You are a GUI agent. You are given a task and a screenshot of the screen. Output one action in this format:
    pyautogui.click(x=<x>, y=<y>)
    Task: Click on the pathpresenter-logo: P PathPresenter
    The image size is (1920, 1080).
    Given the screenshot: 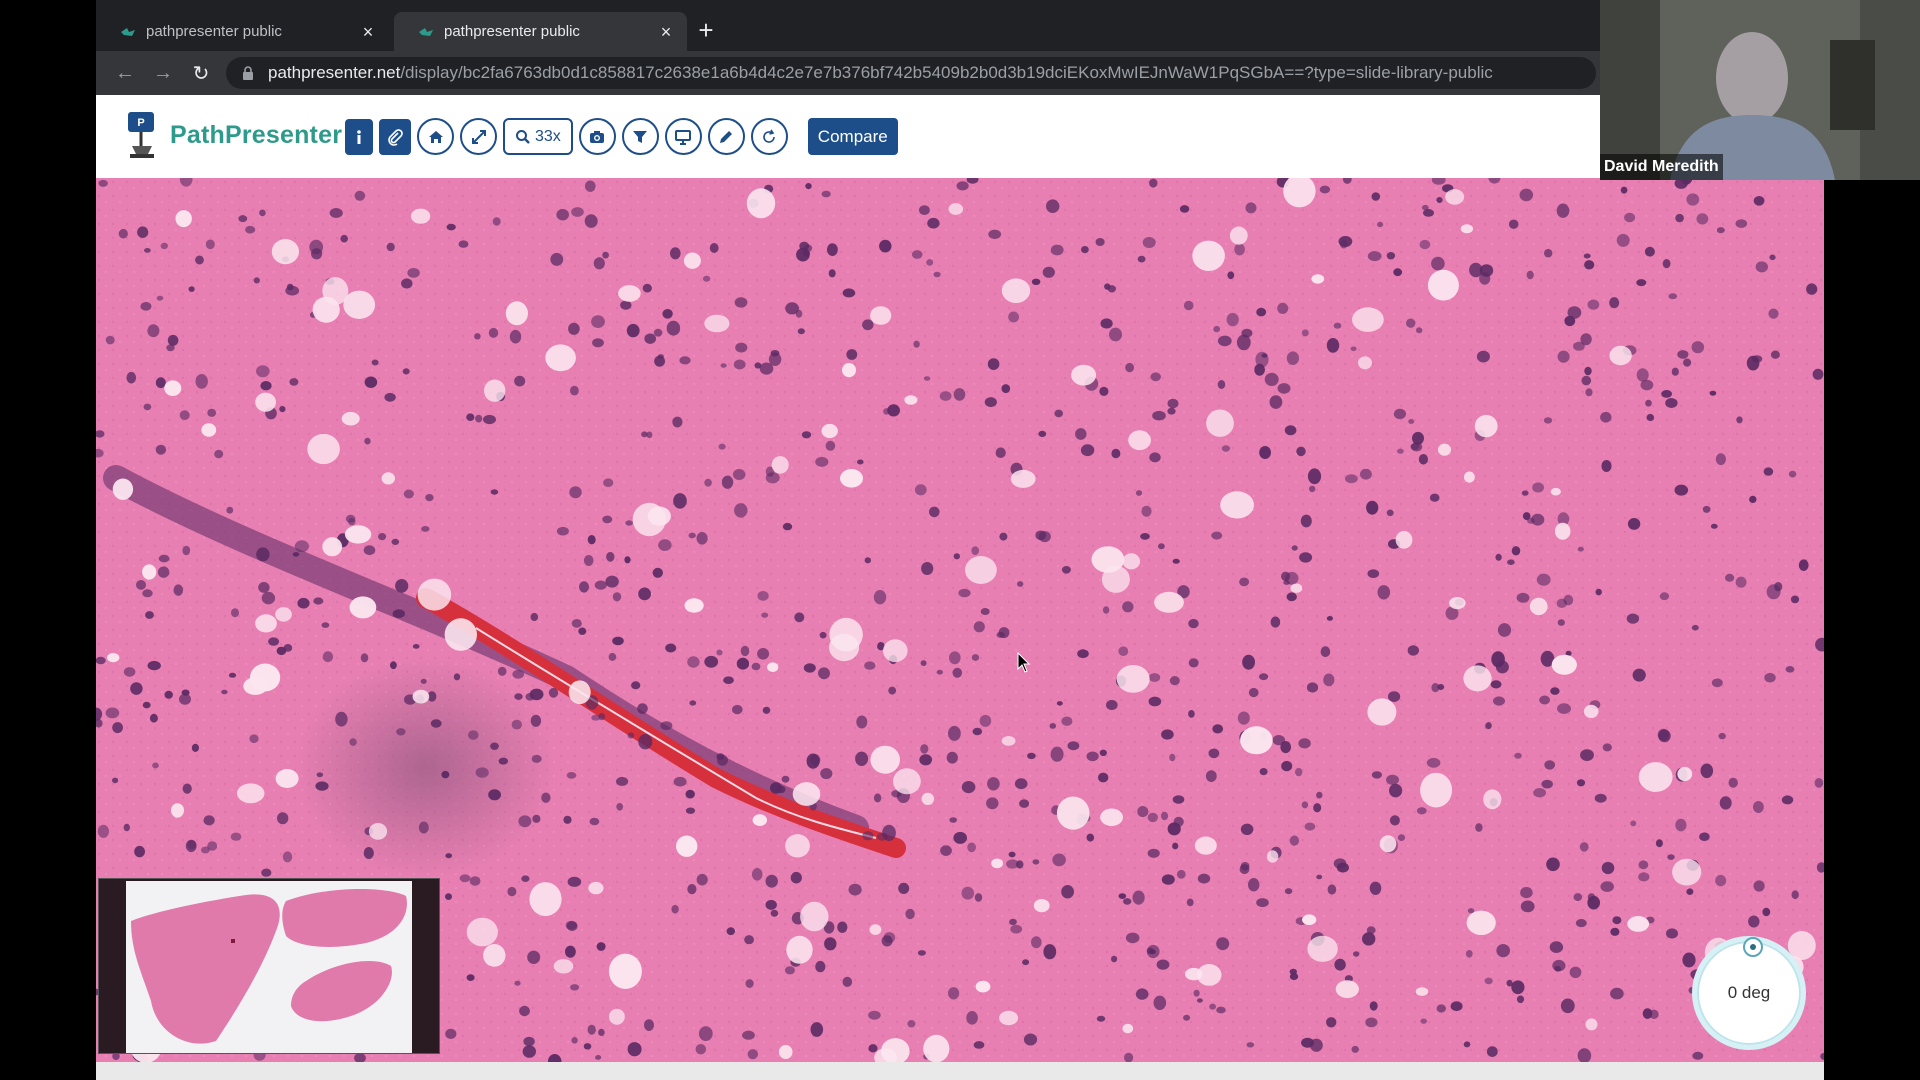 What is the action you would take?
    pyautogui.click(x=231, y=135)
    